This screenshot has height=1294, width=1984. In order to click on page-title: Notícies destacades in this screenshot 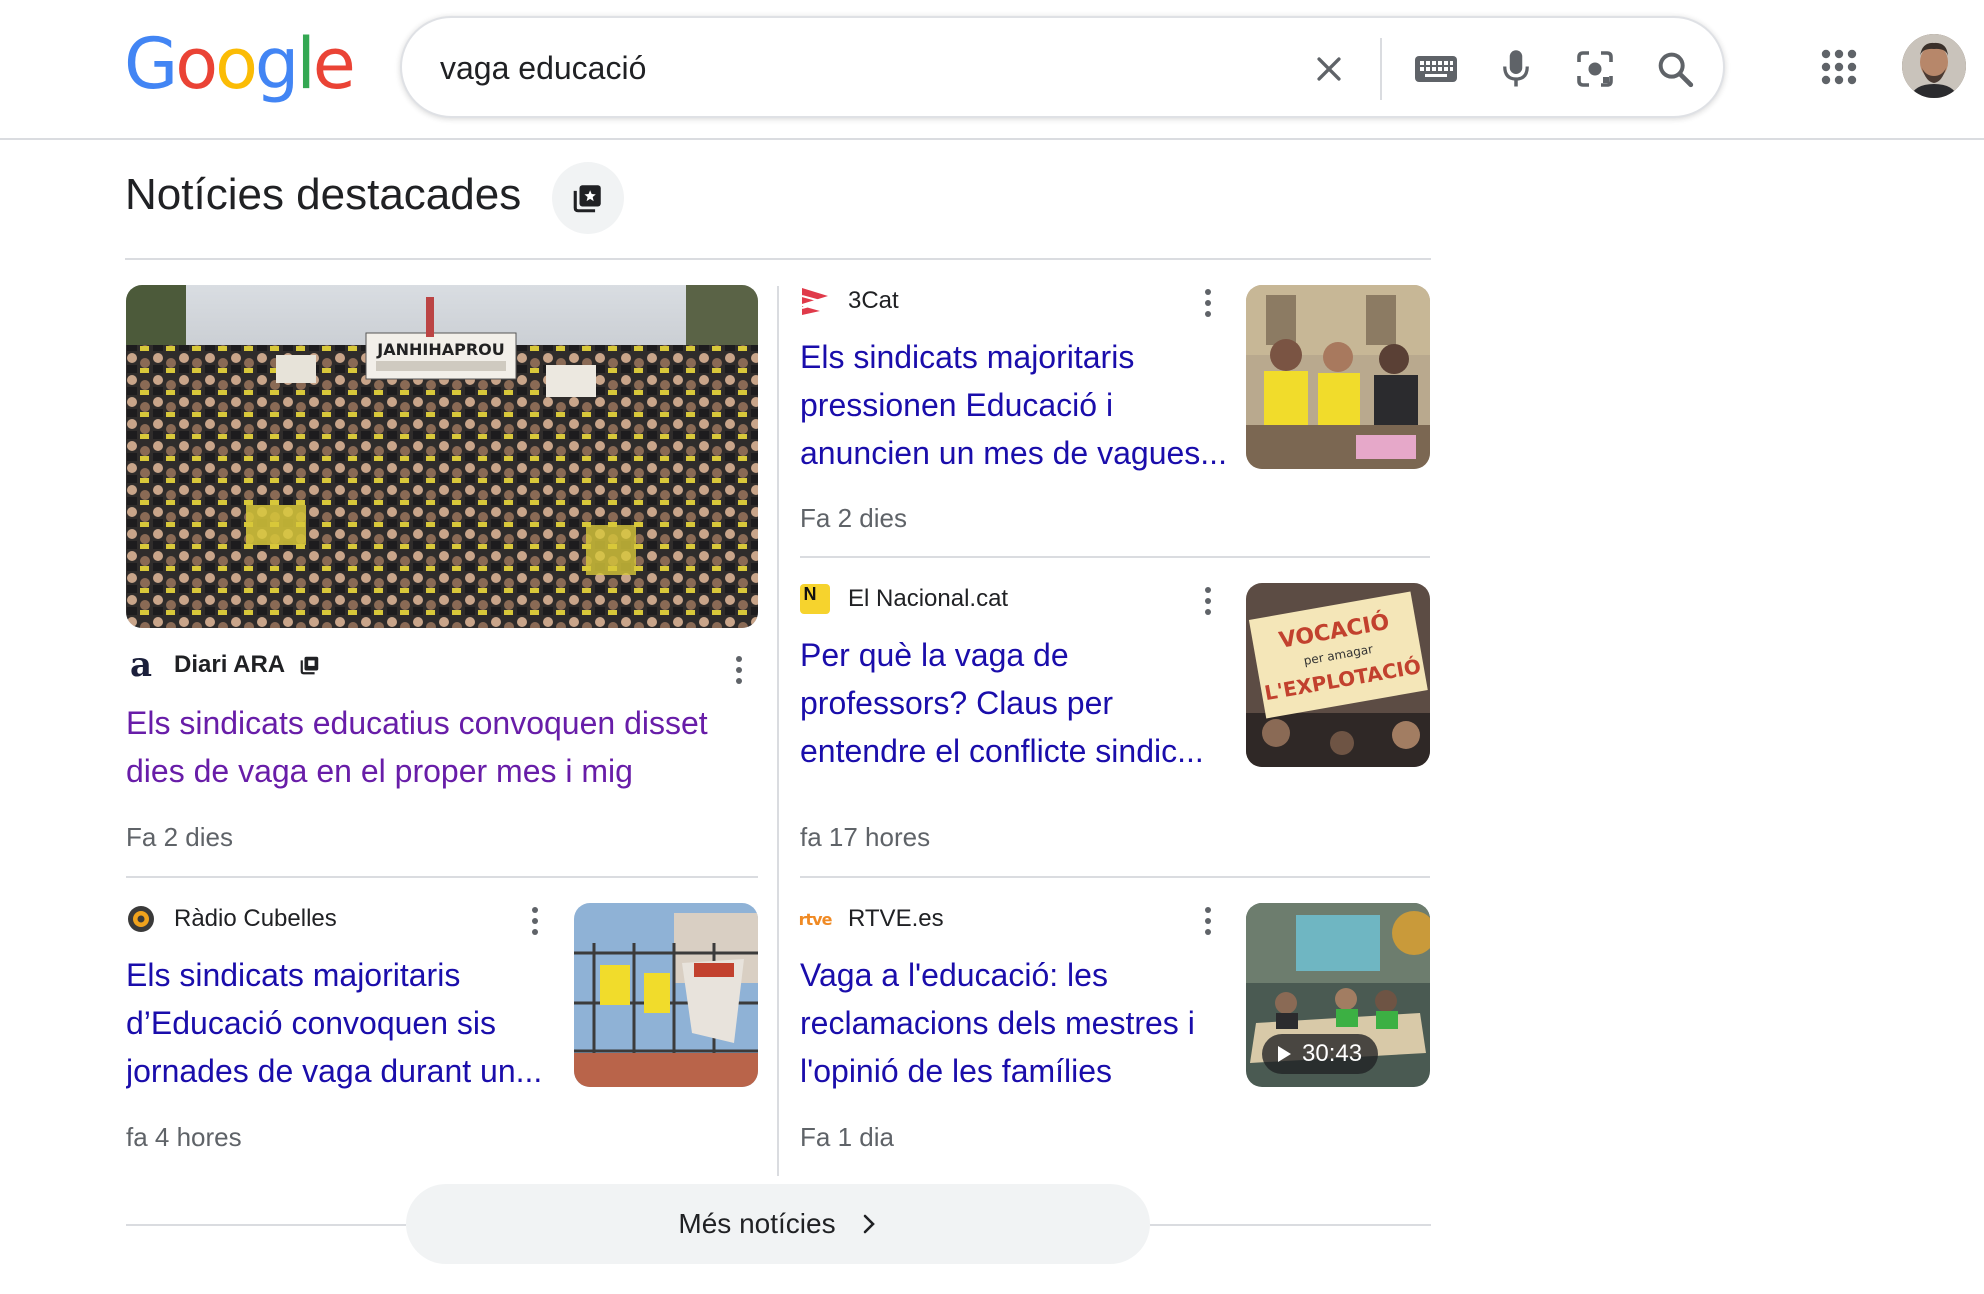, I will do `click(323, 194)`.